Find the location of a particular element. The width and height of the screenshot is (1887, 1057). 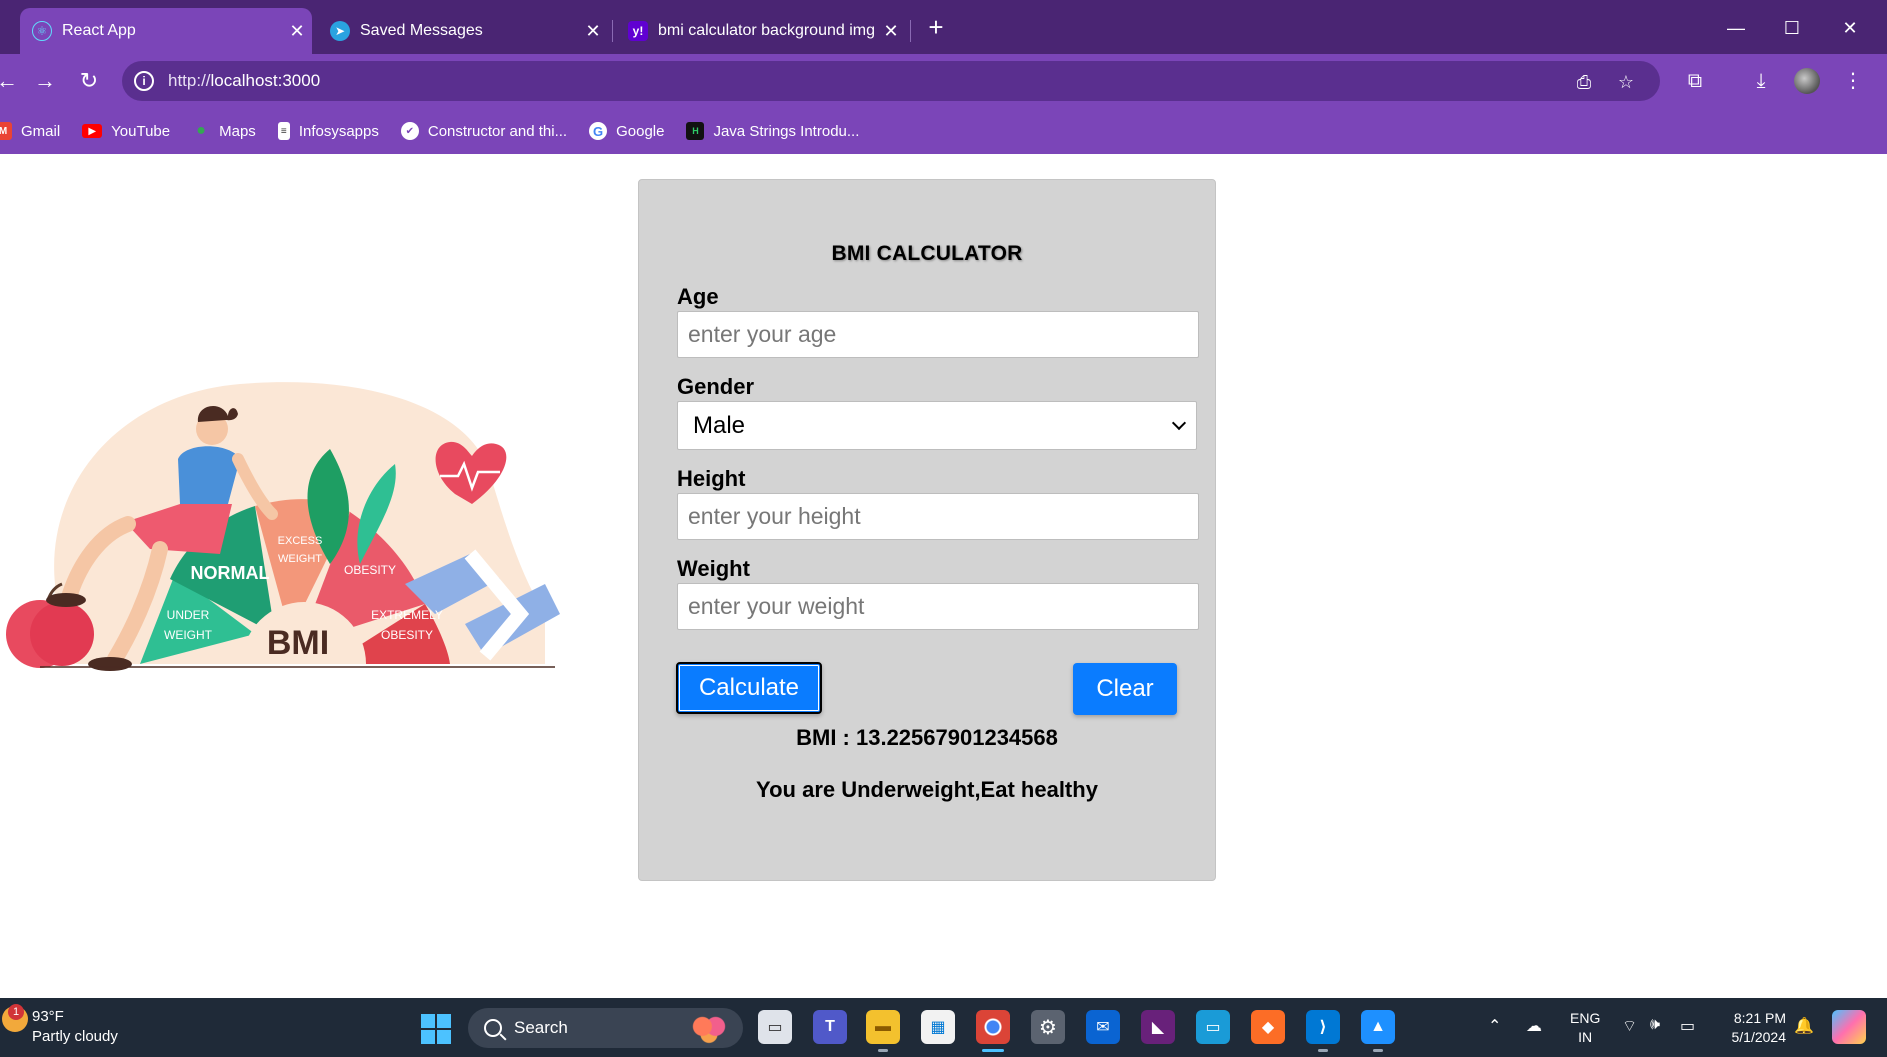

task-view-icon: ▭ is located at coordinates (775, 1027).